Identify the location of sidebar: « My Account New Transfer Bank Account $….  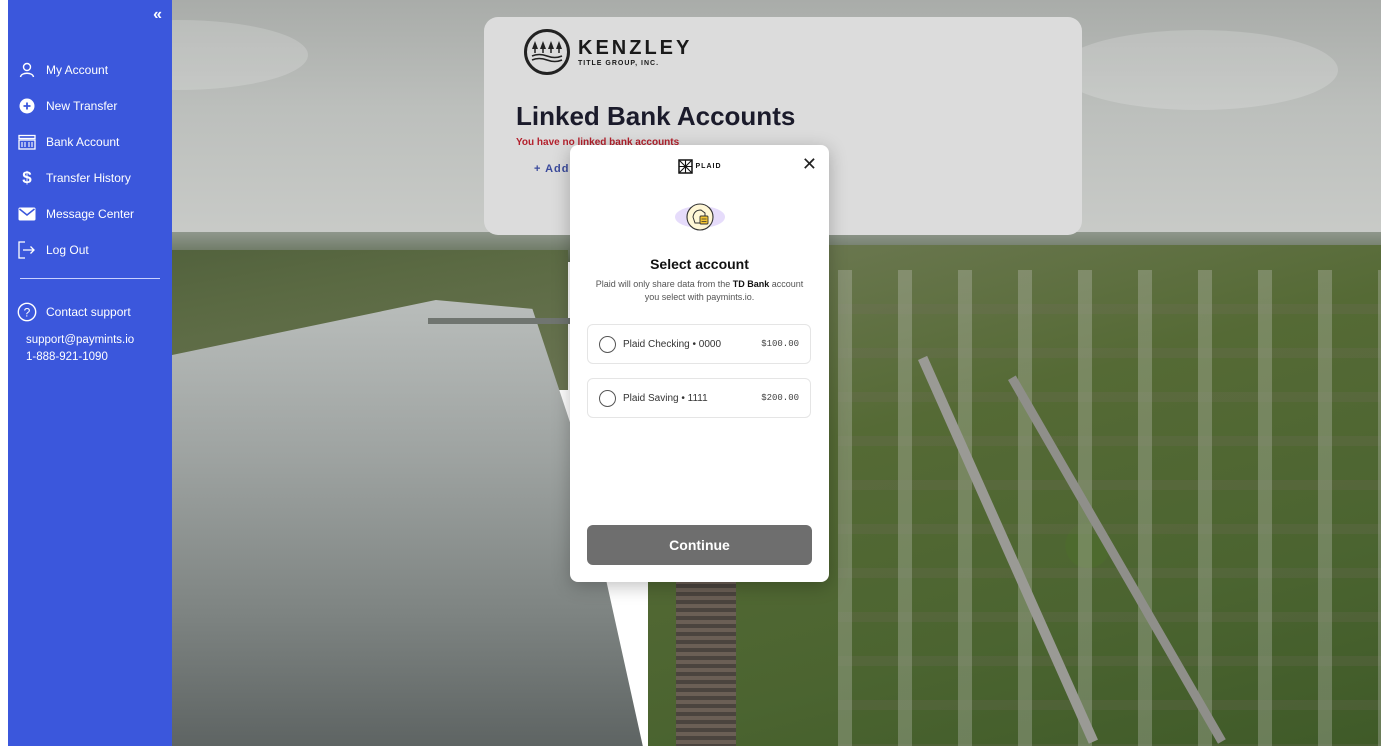
(90, 373).